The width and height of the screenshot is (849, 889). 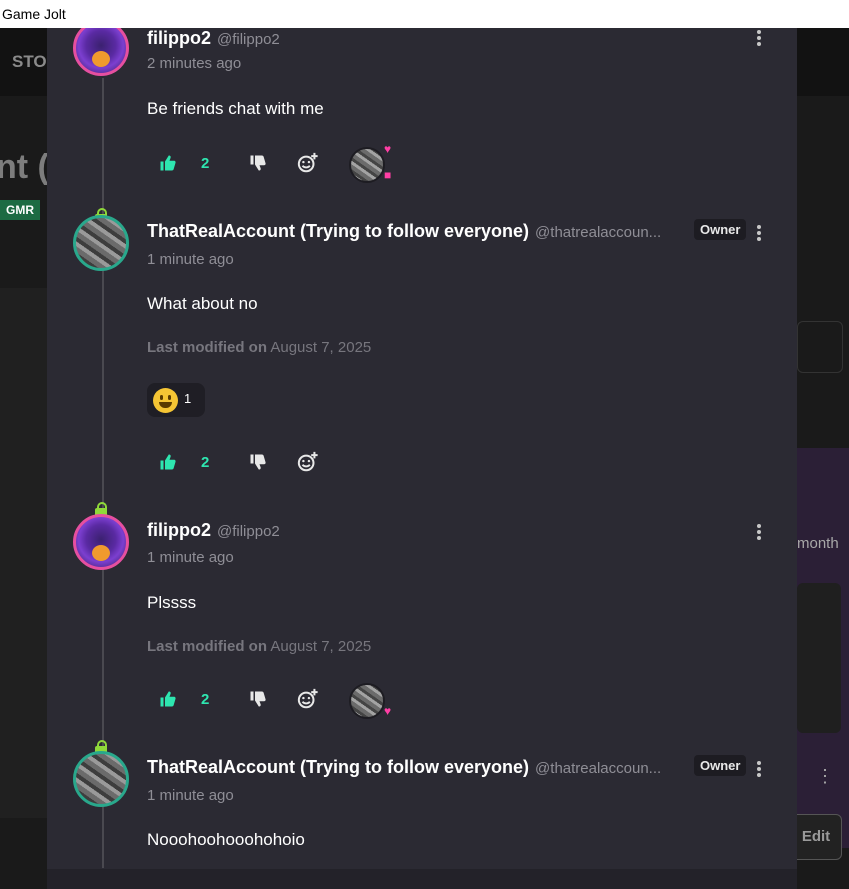 What do you see at coordinates (194, 63) in the screenshot?
I see `comment-time: 2 minutes ago` at bounding box center [194, 63].